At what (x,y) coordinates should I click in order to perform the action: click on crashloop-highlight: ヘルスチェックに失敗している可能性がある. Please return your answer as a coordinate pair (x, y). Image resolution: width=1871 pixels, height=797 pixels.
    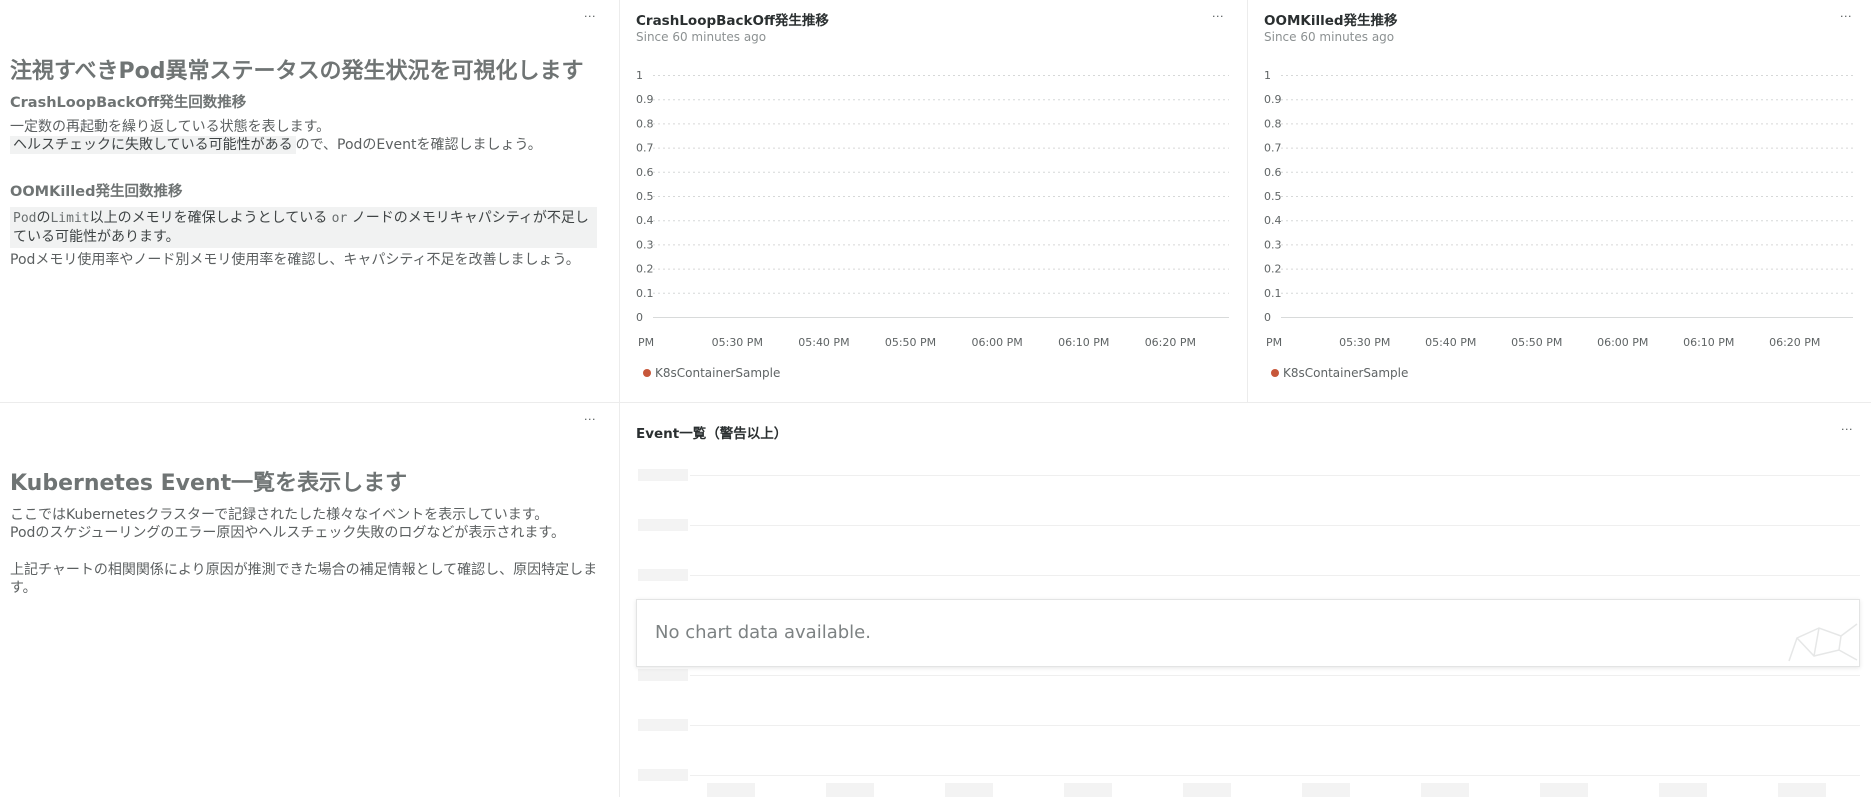
    Looking at the image, I should click on (153, 145).